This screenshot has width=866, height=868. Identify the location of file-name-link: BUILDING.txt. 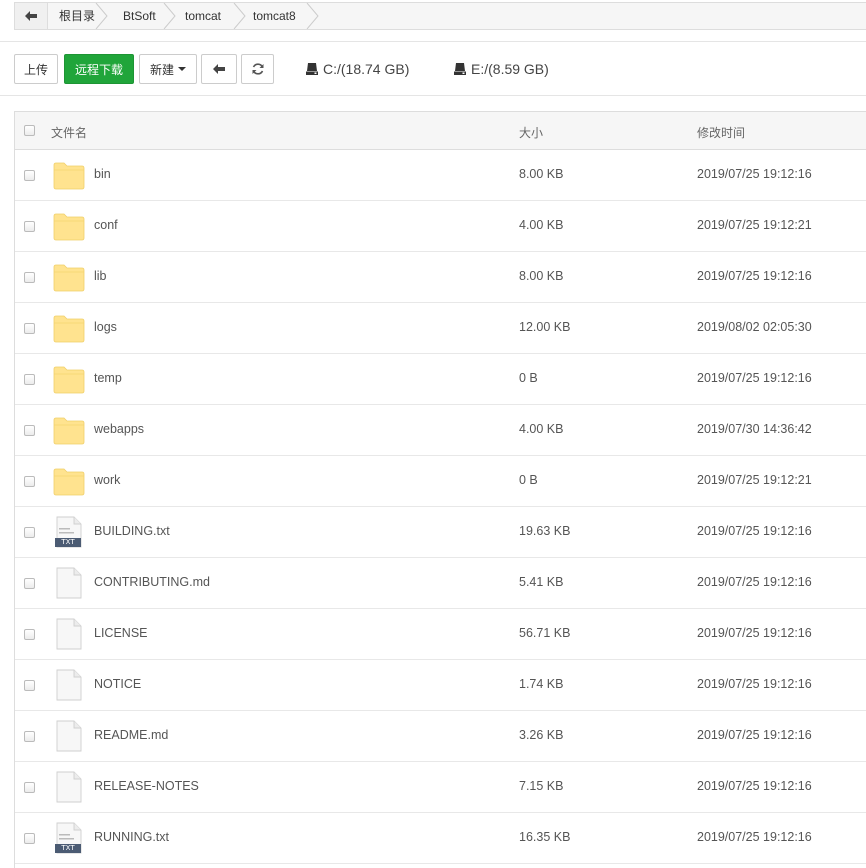
(132, 531).